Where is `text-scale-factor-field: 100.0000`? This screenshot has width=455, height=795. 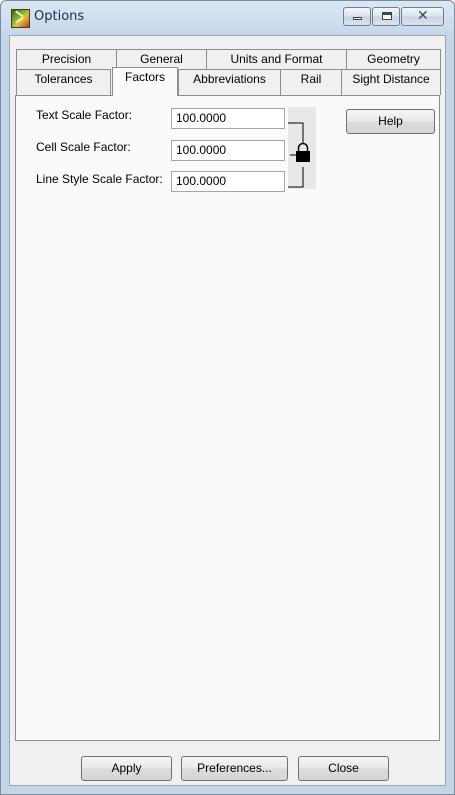 text-scale-factor-field: 100.0000 is located at coordinates (228, 118).